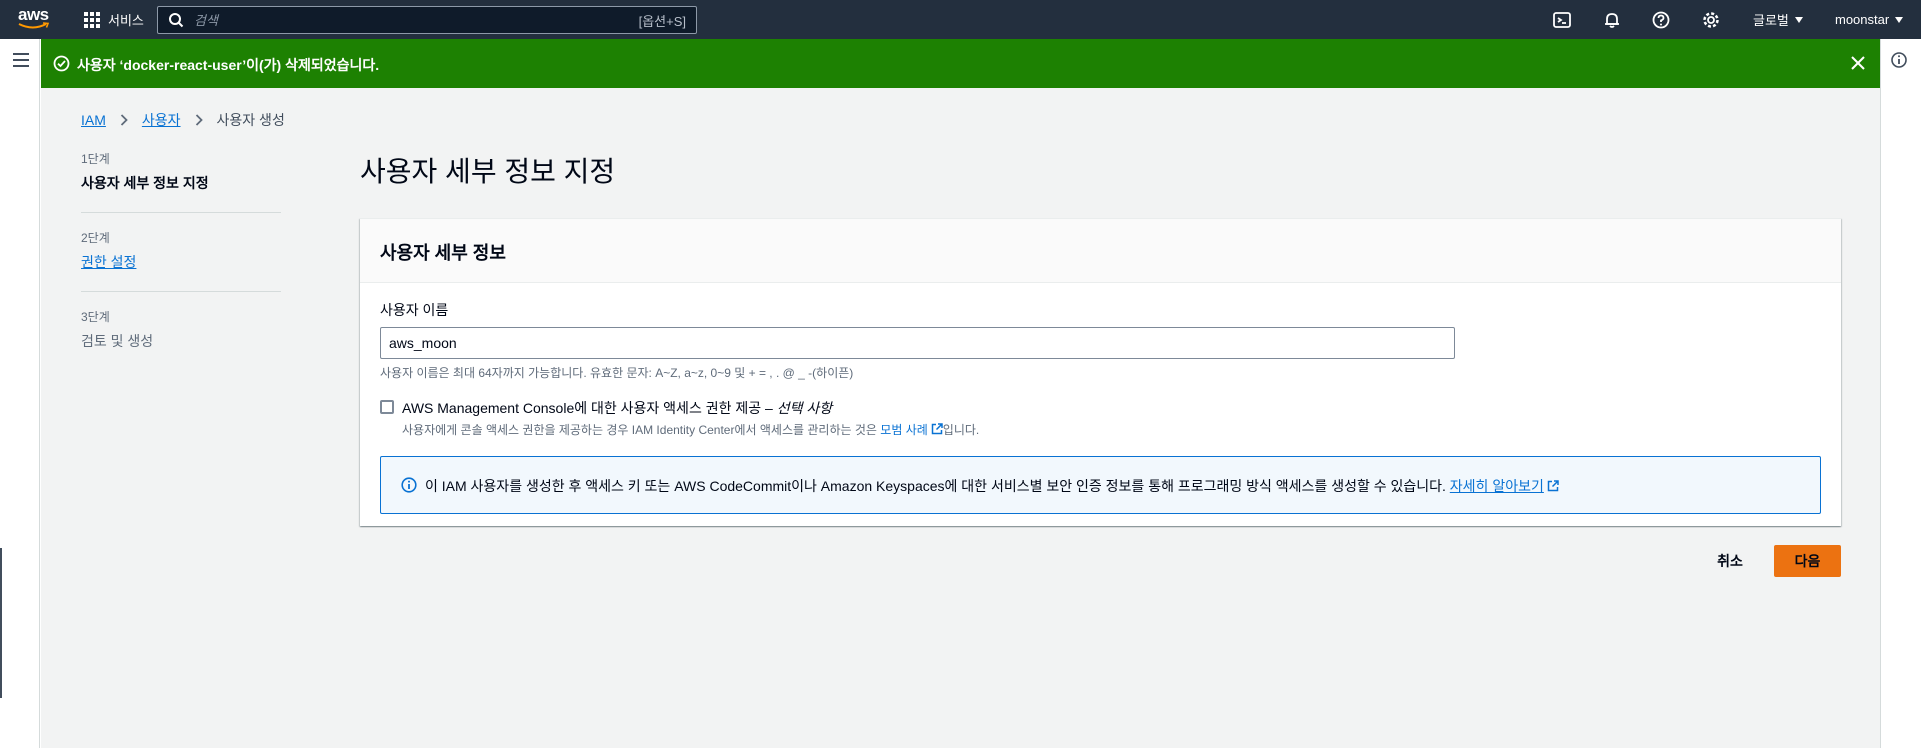 This screenshot has height=748, width=1921. I want to click on info-panel-icon, so click(1899, 60).